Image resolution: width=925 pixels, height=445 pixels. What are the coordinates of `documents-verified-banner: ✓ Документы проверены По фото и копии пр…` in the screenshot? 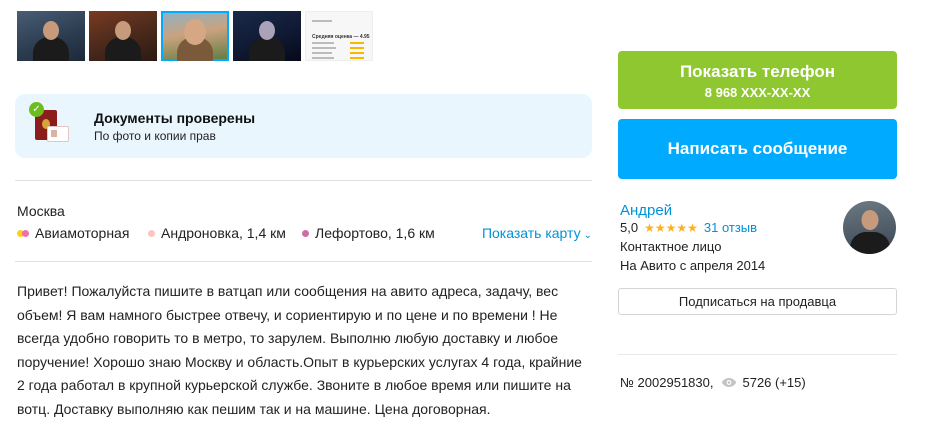 It's located at (303, 126).